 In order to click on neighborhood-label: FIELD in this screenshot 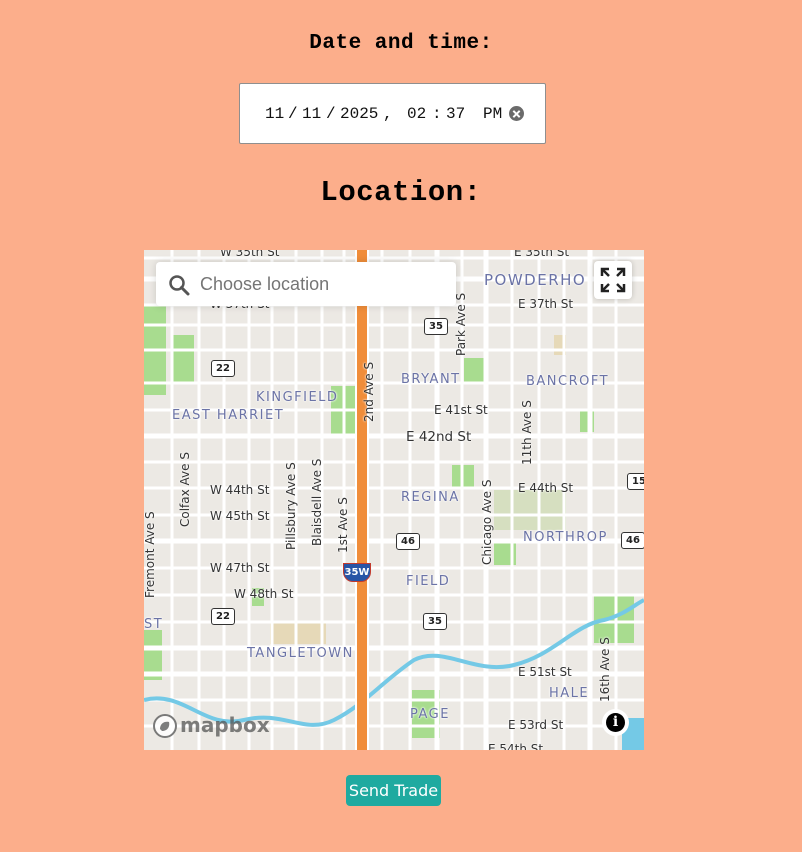, I will do `click(428, 581)`.